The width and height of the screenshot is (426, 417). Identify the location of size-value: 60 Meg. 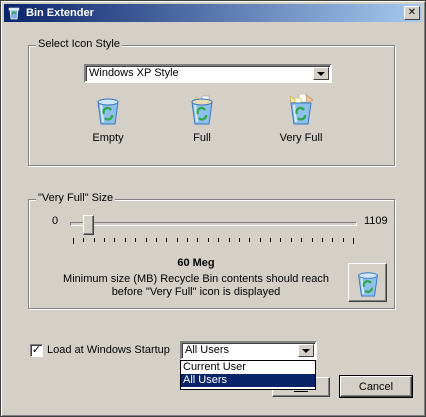
(196, 263).